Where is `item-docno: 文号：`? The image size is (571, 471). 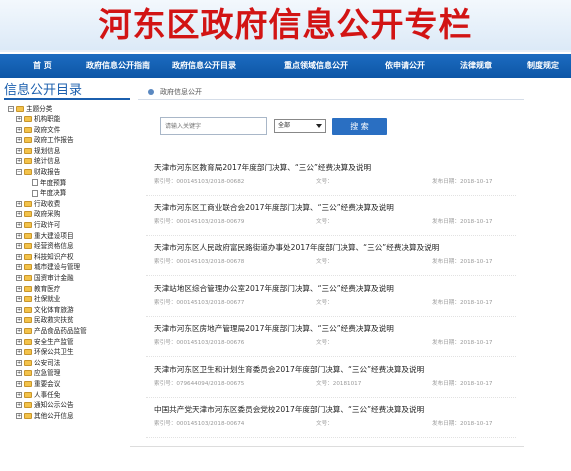
item-docno: 文号： is located at coordinates (324, 182).